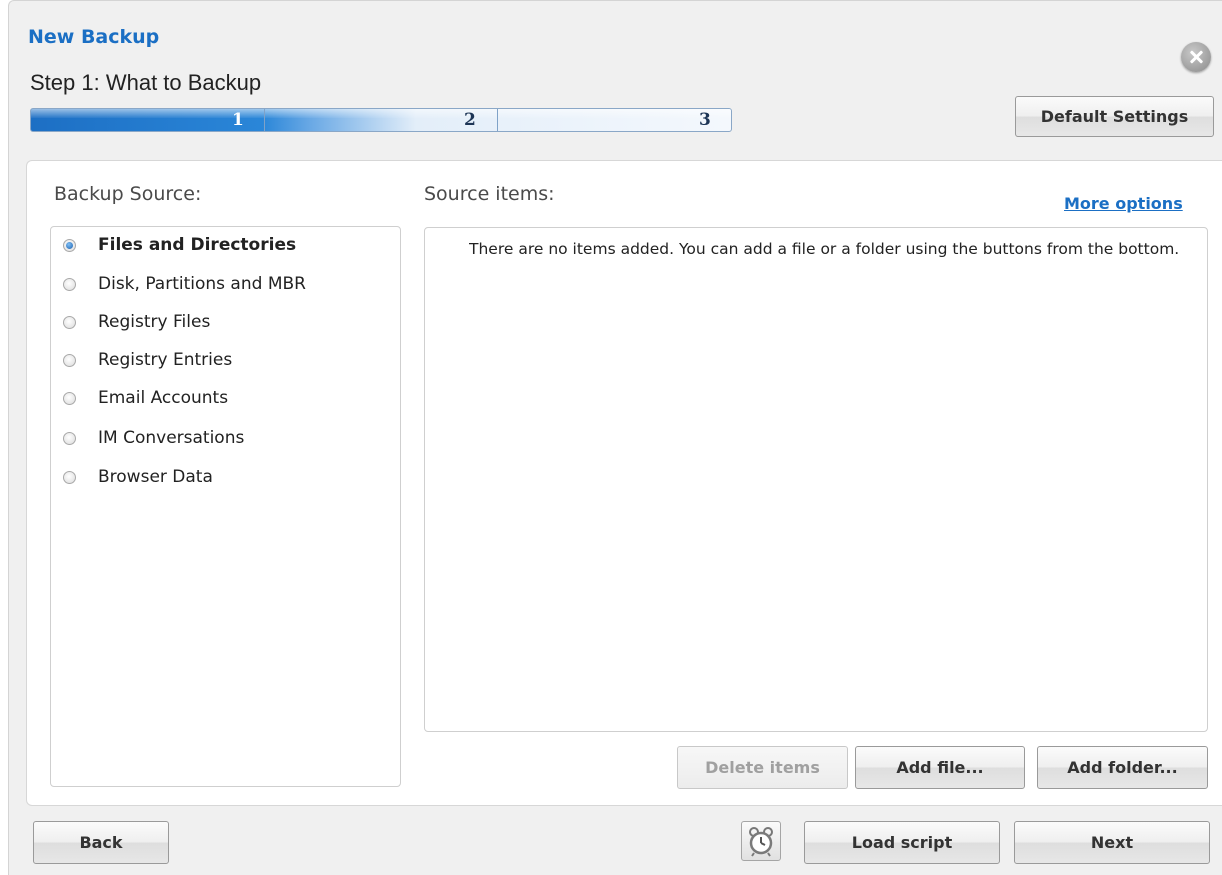 This screenshot has width=1222, height=875. What do you see at coordinates (154, 322) in the screenshot?
I see `source-option-label: Registry Files` at bounding box center [154, 322].